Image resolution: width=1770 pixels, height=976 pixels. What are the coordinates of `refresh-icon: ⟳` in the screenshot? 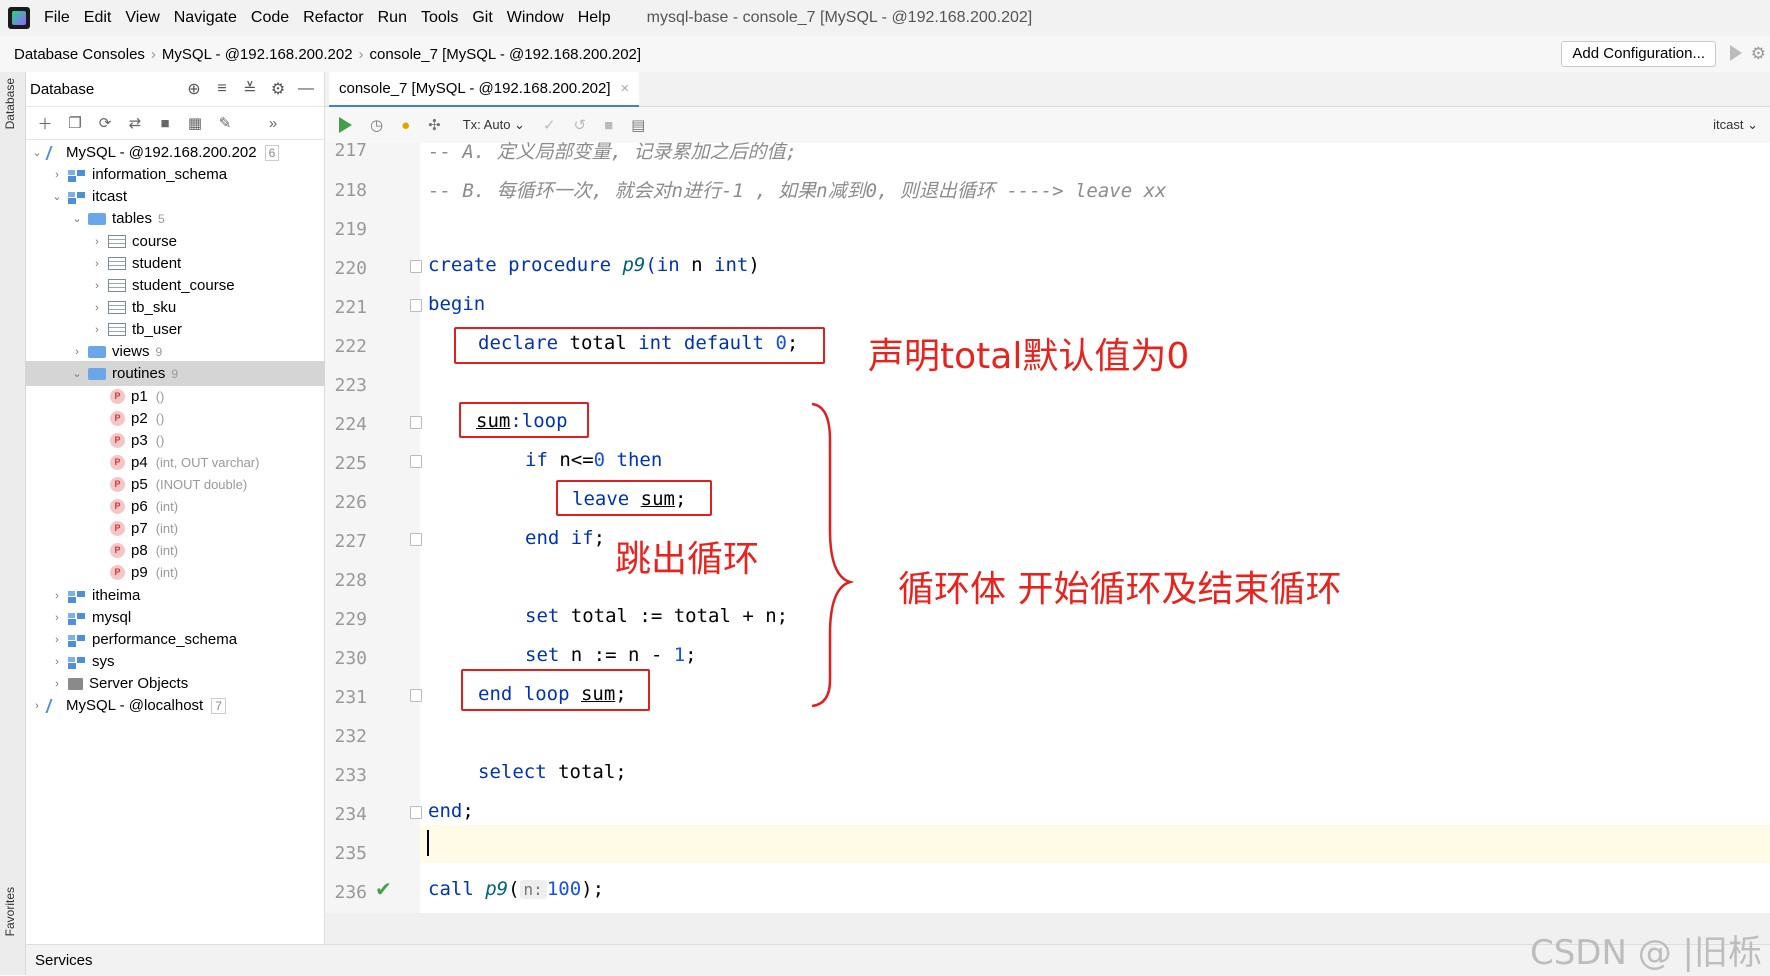 It's located at (105, 123).